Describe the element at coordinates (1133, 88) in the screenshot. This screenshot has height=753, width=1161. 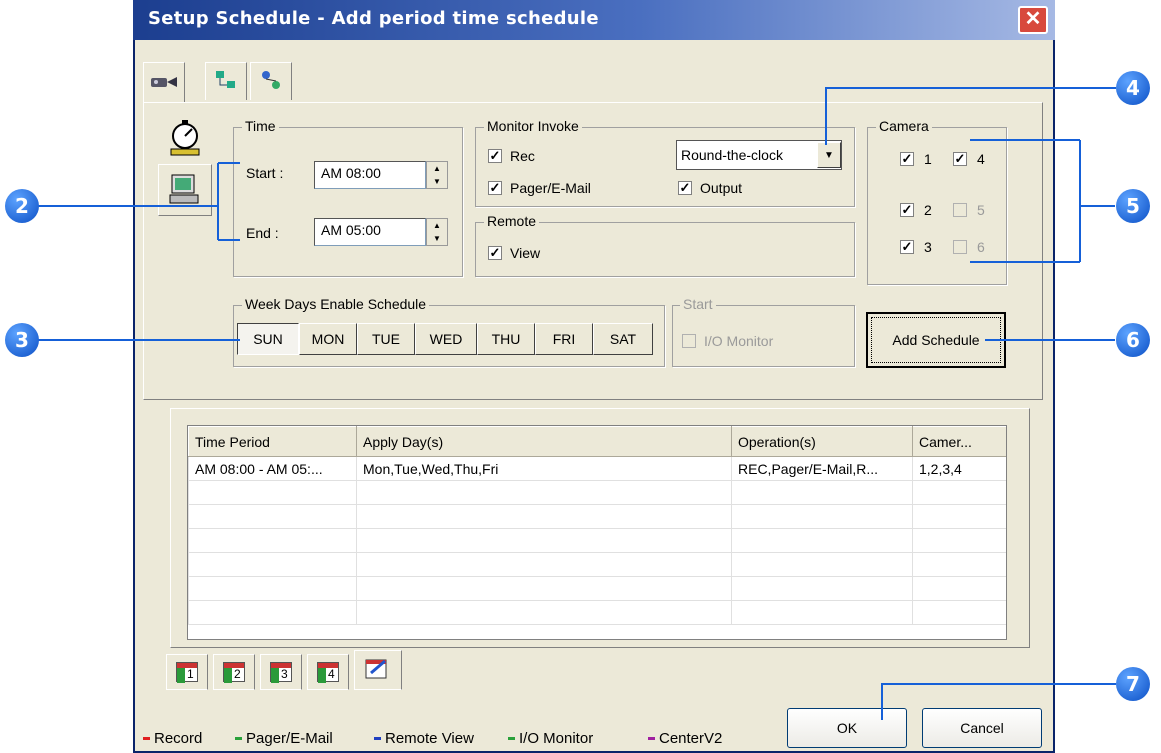
I see `callout-marker: 4` at that location.